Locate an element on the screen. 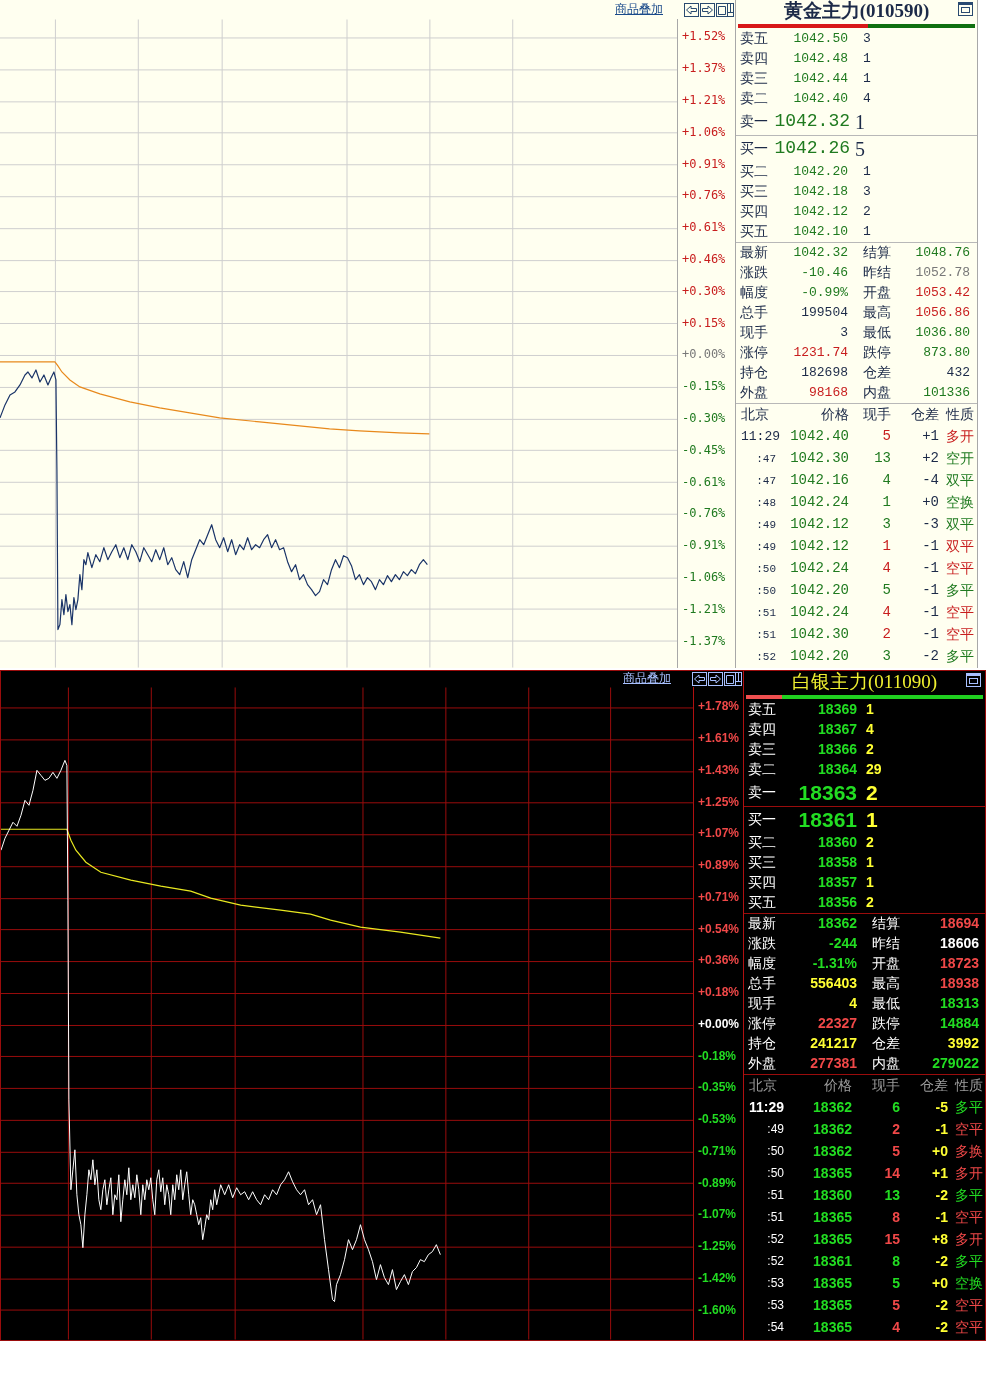 This screenshot has height=1377, width=986. axis-label: +0.00% is located at coordinates (719, 1024).